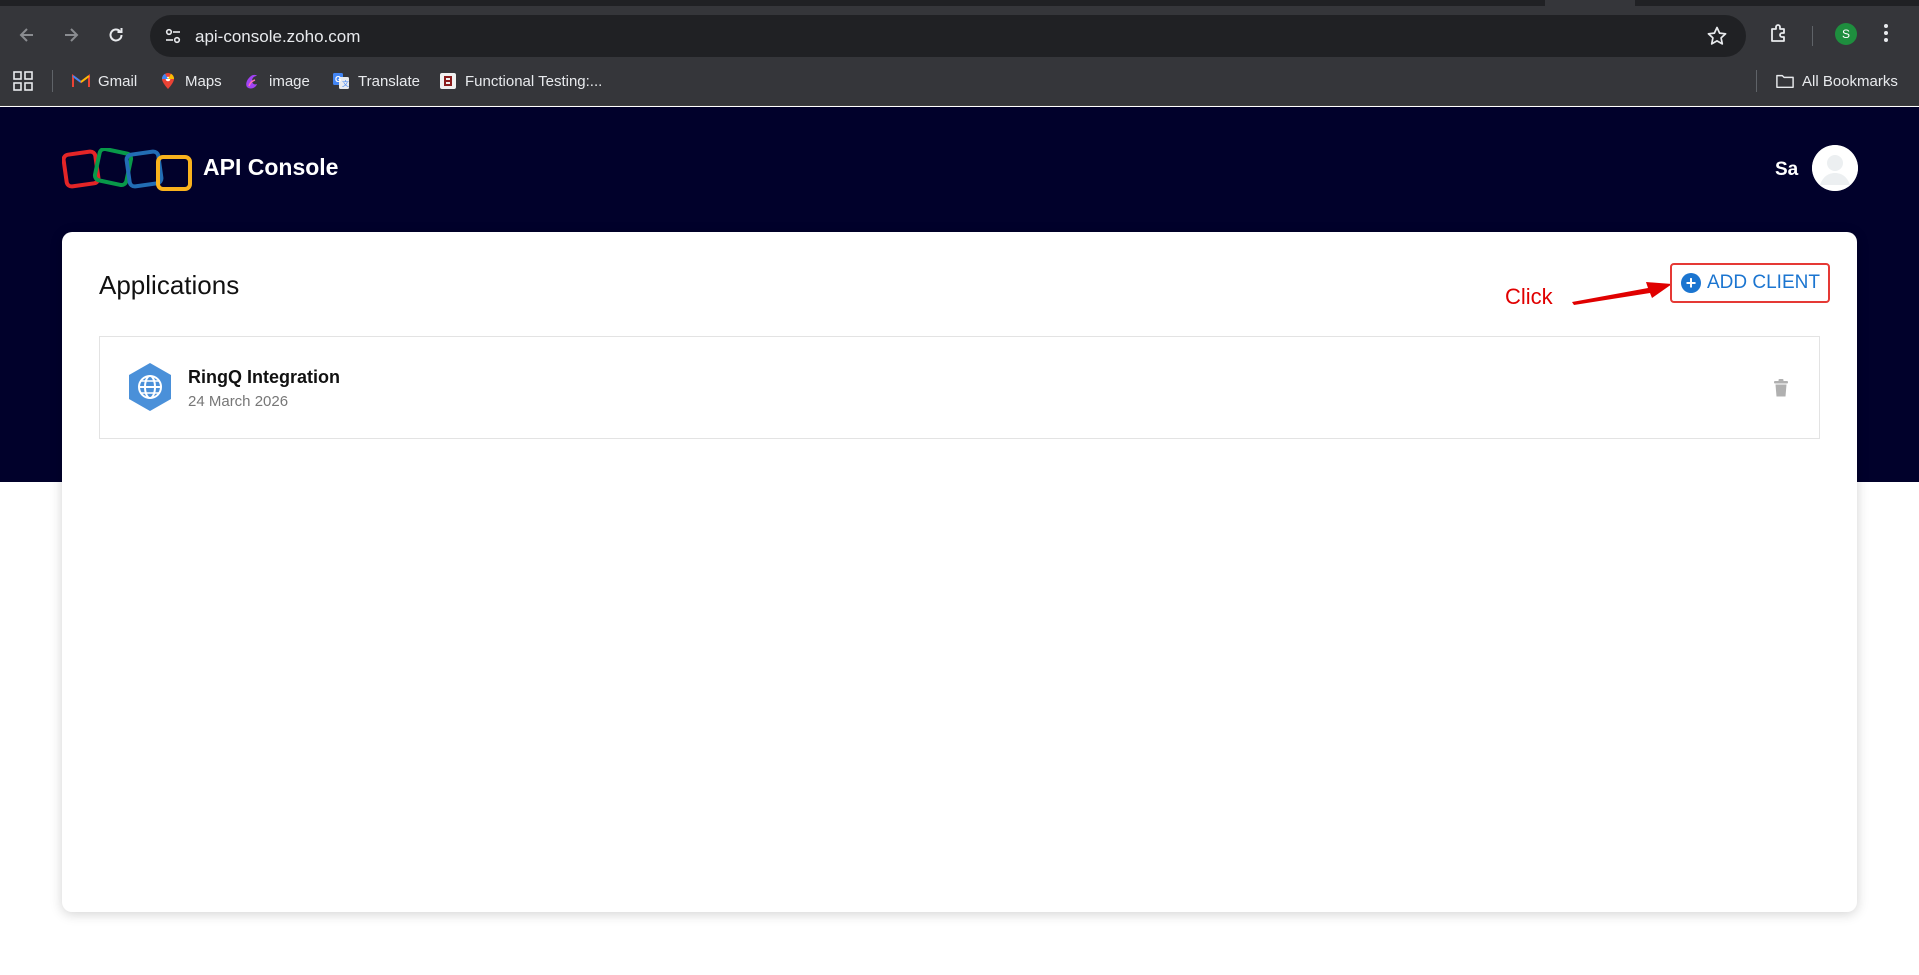 The image size is (1919, 975). Describe the element at coordinates (1763, 282) in the screenshot. I see `add-client-label: ADD CLIENT` at that location.